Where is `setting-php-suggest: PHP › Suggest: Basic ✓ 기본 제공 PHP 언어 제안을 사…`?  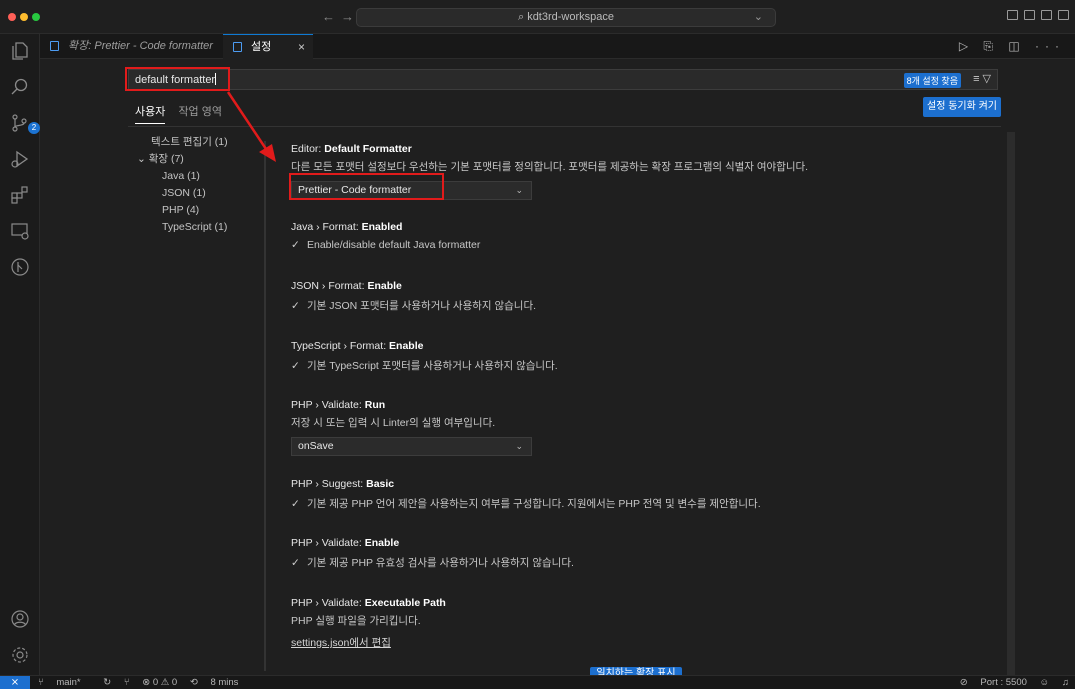 setting-php-suggest: PHP › Suggest: Basic ✓ 기본 제공 PHP 언어 제안을 사… is located at coordinates (526, 494).